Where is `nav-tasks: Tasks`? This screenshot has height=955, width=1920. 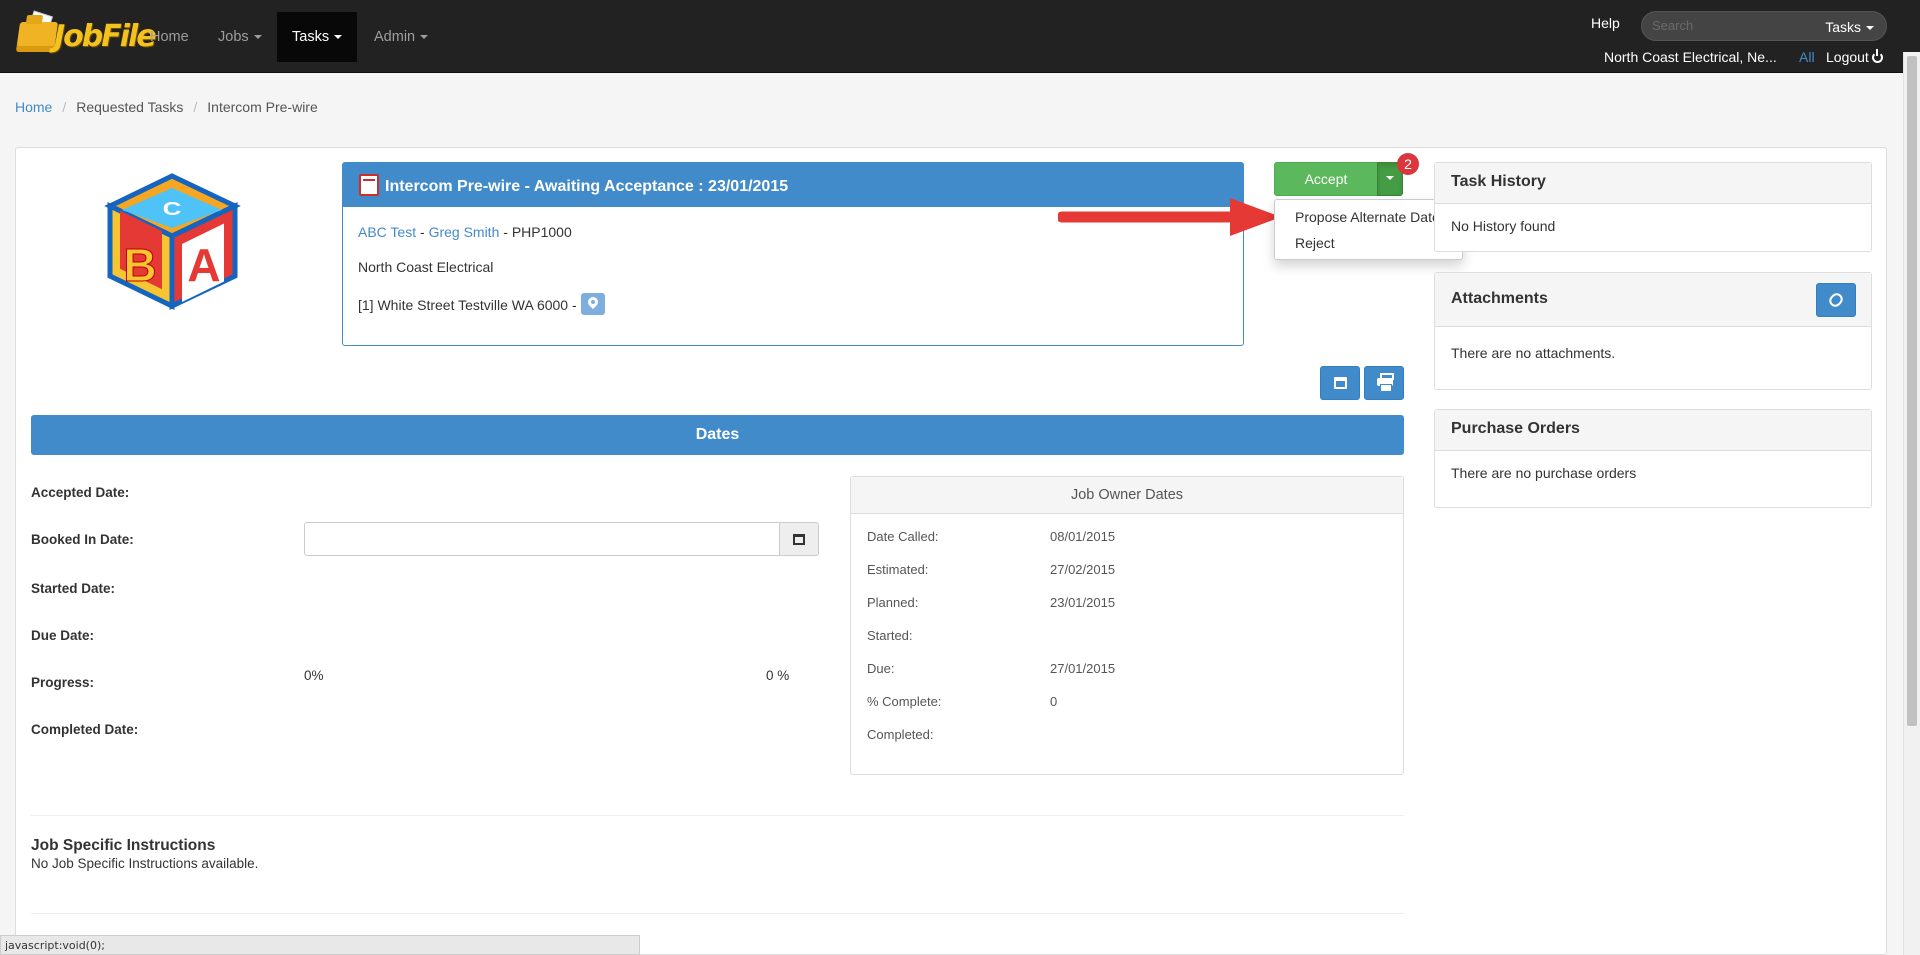
nav-tasks: Tasks is located at coordinates (317, 37).